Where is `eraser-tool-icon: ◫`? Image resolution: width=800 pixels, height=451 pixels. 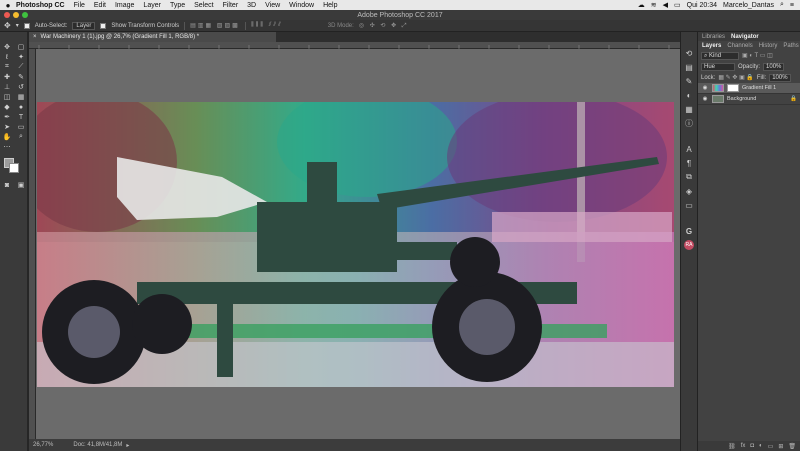 eraser-tool-icon: ◫ is located at coordinates (7, 97).